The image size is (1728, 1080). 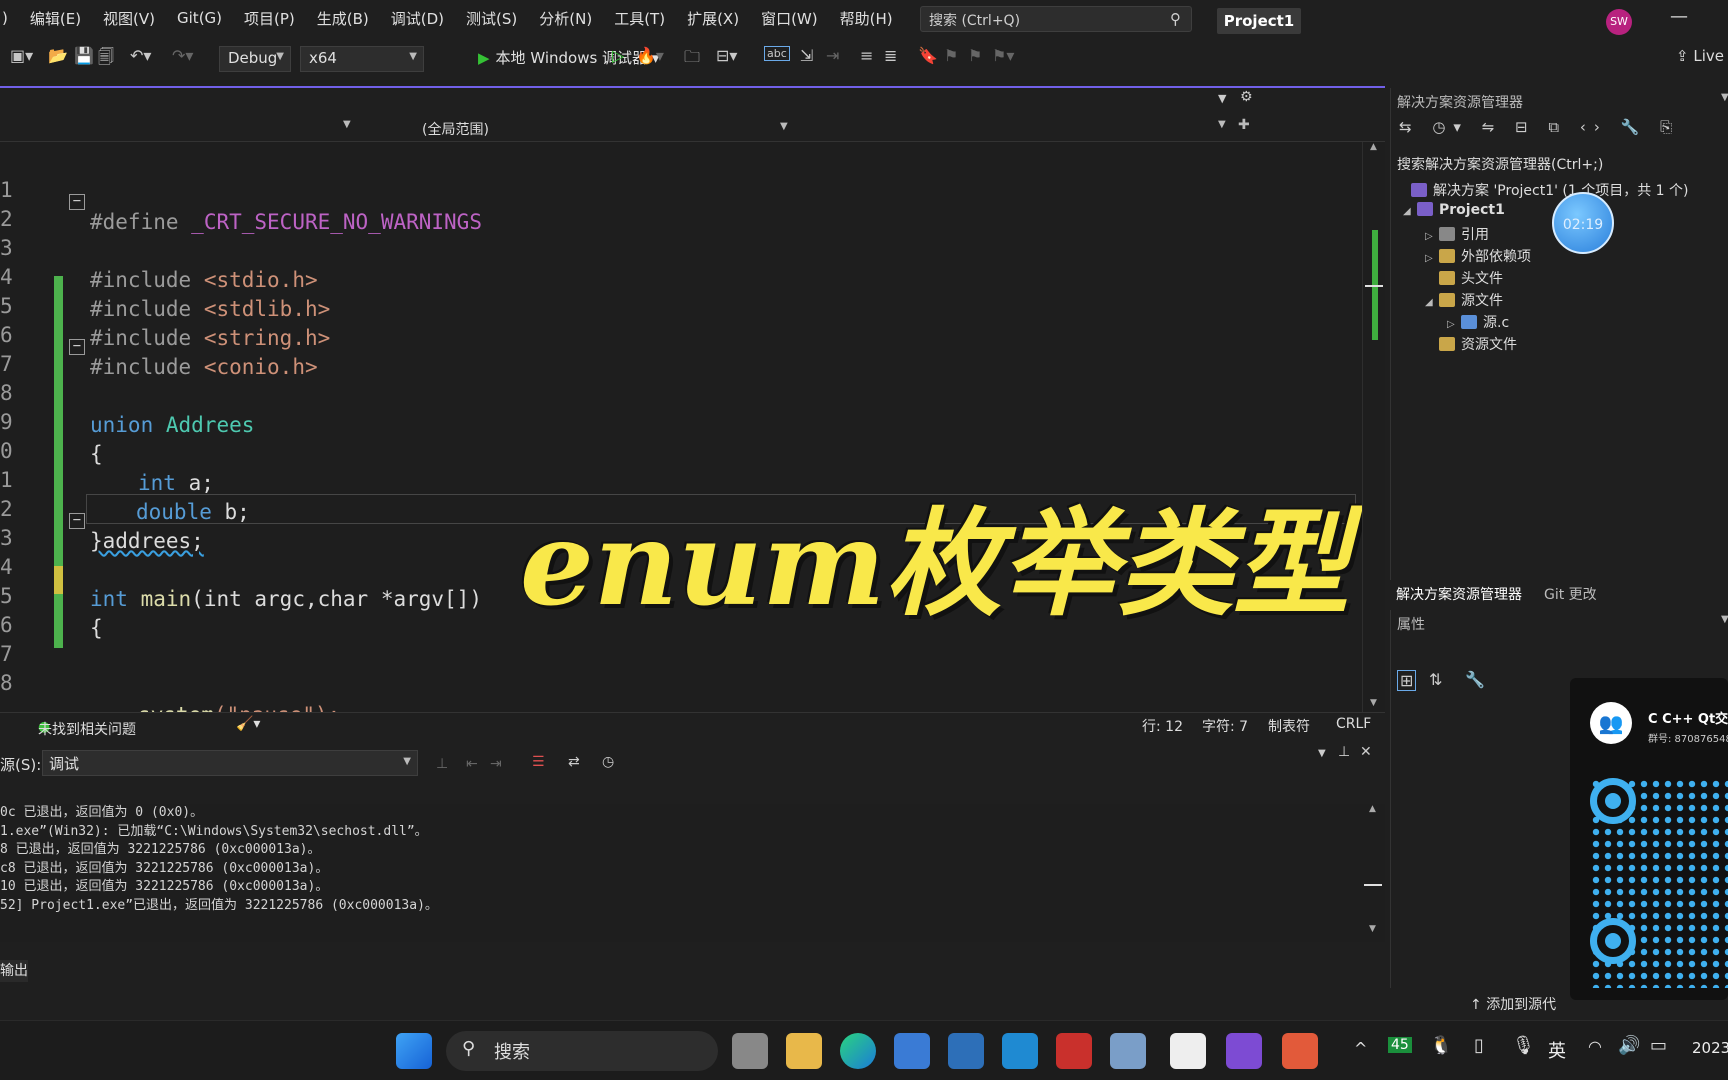 What do you see at coordinates (574, 762) in the screenshot?
I see `word-wrap-icon: ⇄` at bounding box center [574, 762].